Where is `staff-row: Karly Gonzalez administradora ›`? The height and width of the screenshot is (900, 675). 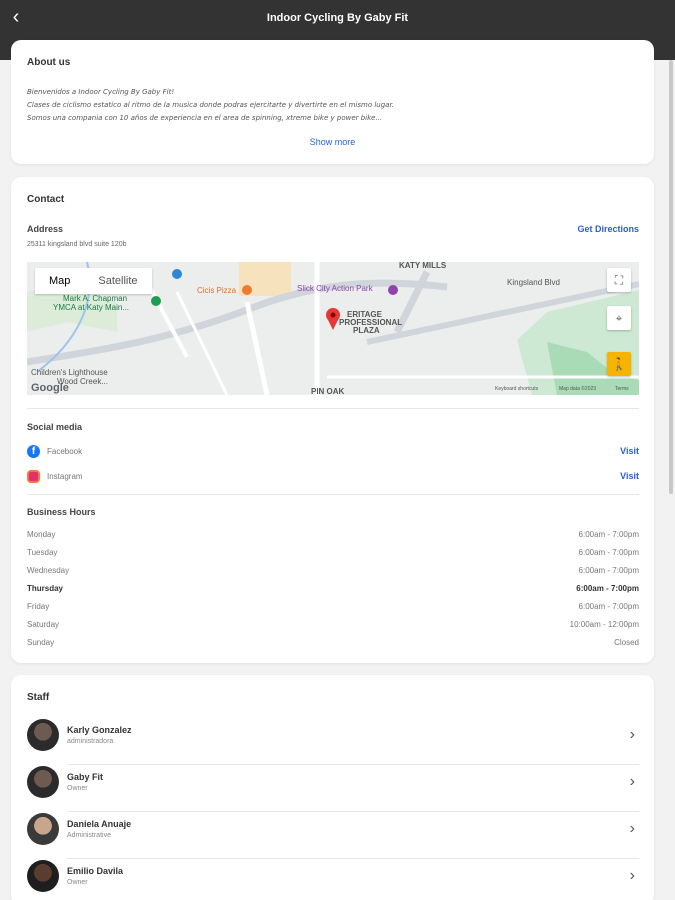
staff-row: Karly Gonzalez administradora › is located at coordinates (333, 741).